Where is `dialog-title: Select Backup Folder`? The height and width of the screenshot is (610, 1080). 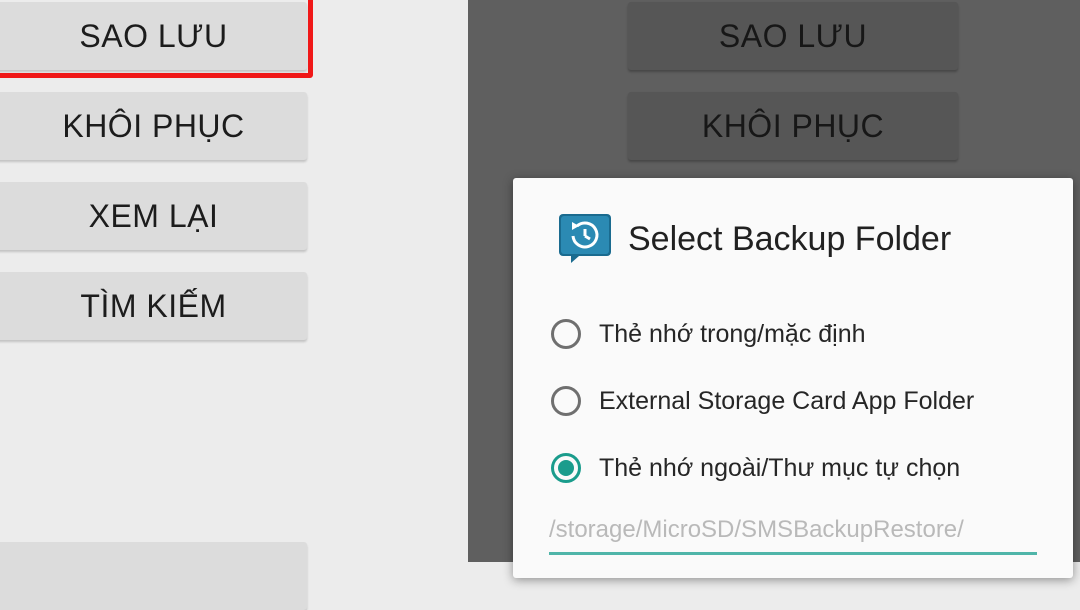
dialog-title: Select Backup Folder is located at coordinates (790, 239).